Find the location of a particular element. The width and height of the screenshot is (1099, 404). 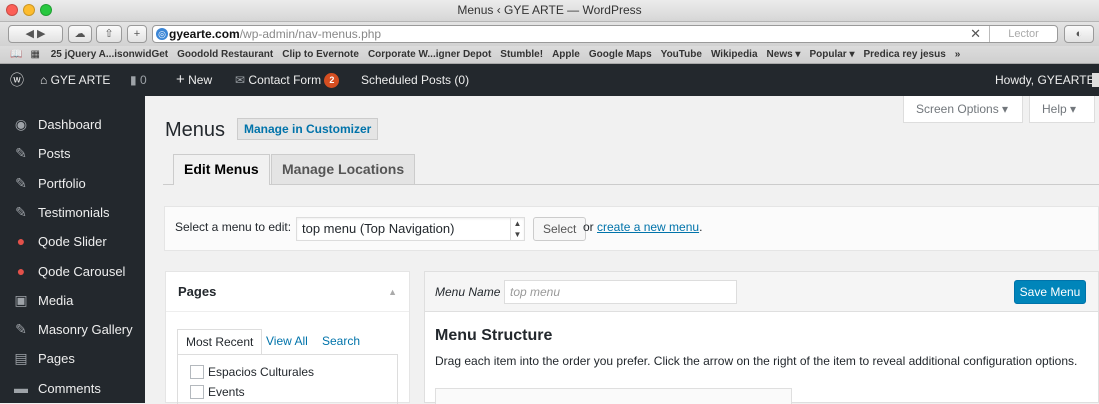

page-label: Events is located at coordinates (226, 392).